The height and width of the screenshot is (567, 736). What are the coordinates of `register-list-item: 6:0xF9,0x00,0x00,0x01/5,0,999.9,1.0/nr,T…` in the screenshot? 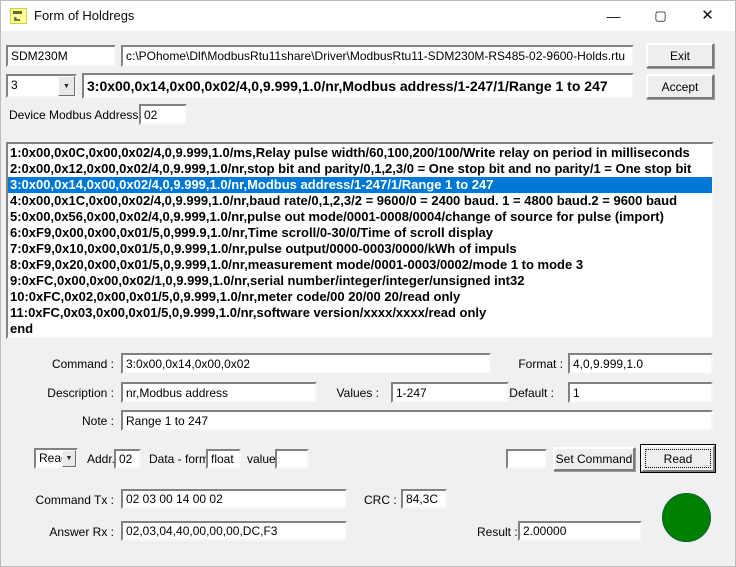 It's located at (360, 233).